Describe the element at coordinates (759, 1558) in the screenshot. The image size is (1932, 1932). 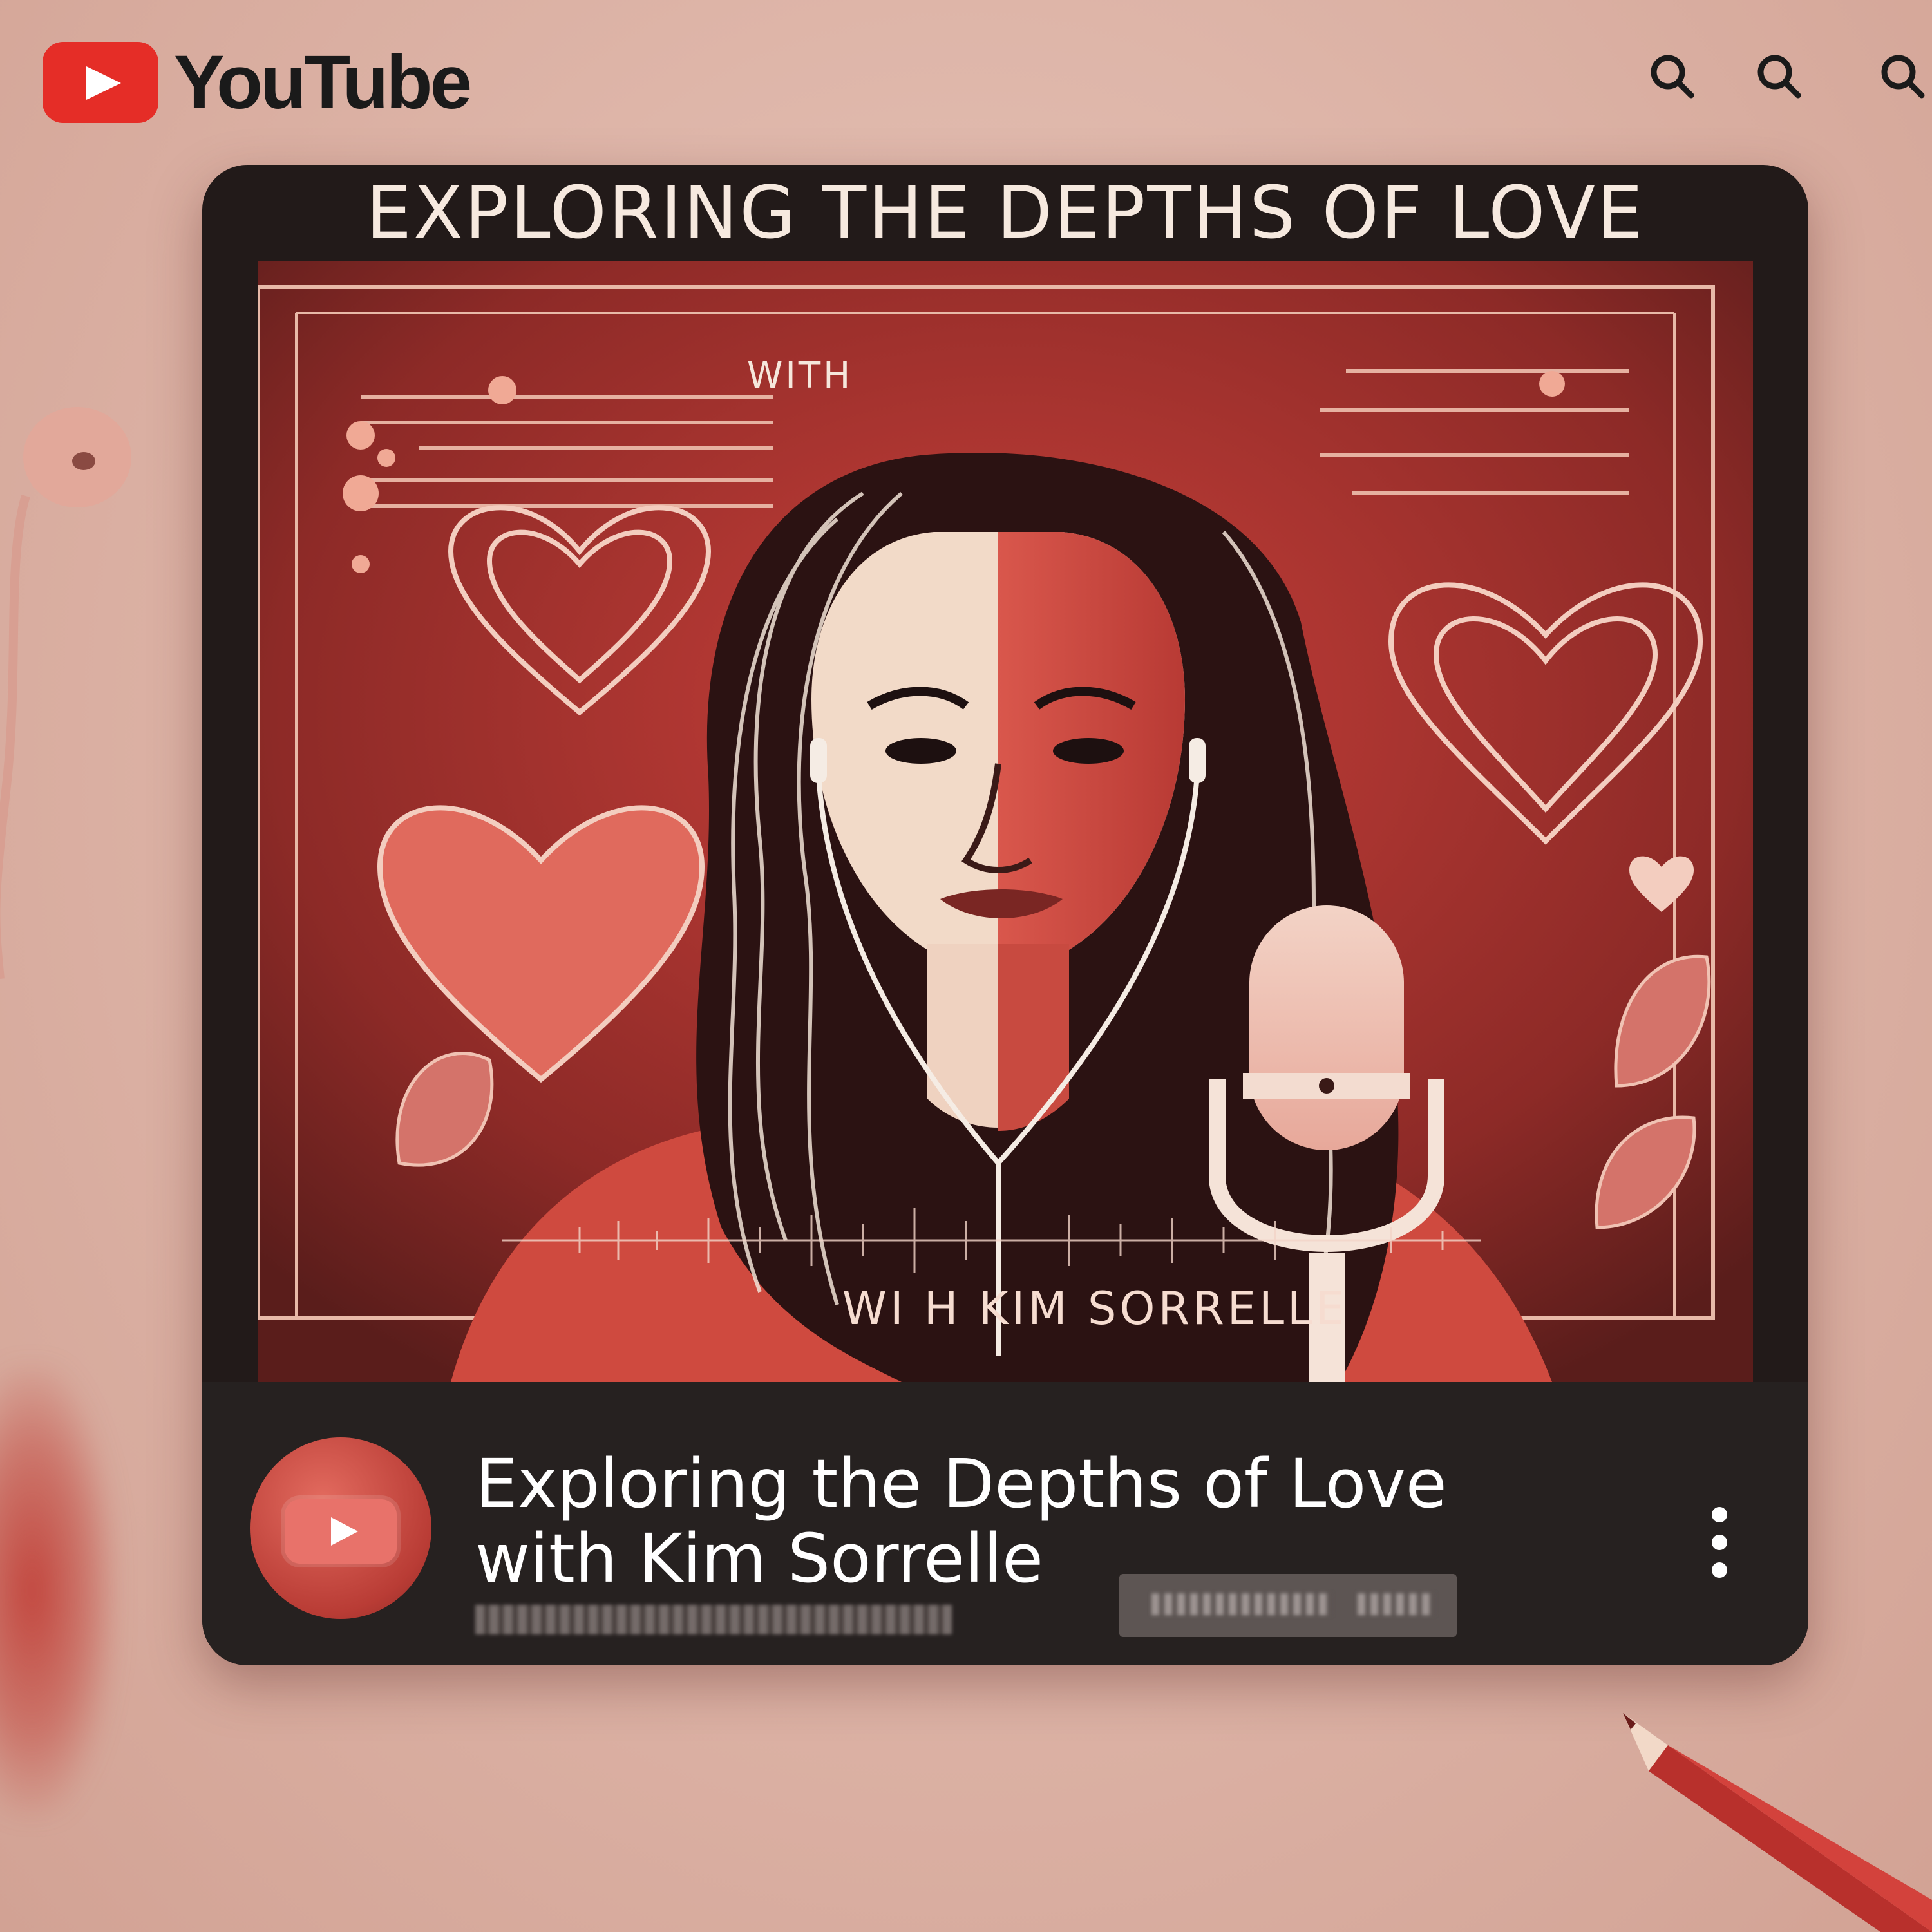
I see `video-title-line-2: with Kim Sorrelle` at that location.